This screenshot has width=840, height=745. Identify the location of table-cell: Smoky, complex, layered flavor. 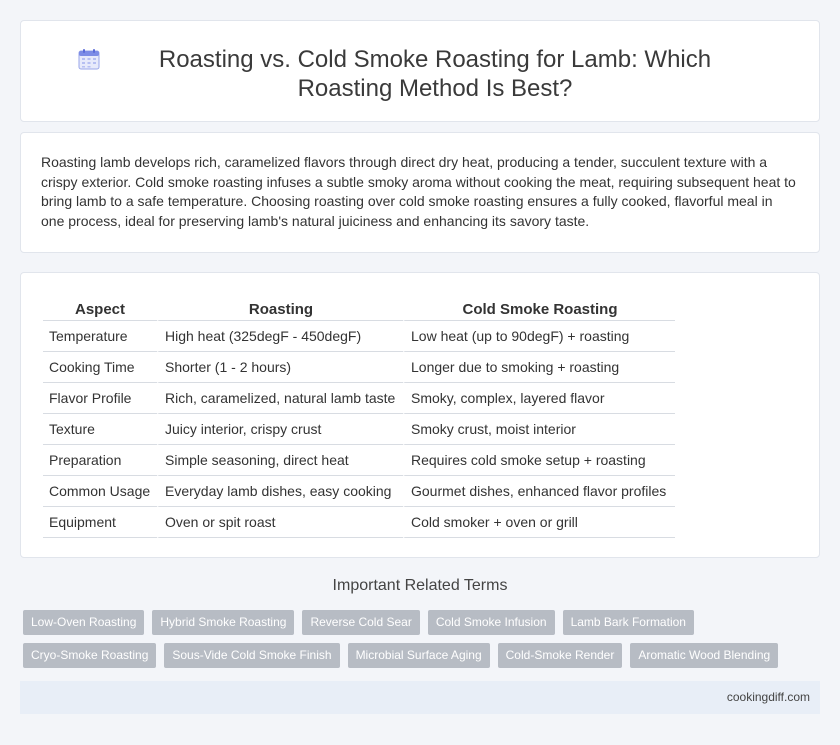
(539, 398).